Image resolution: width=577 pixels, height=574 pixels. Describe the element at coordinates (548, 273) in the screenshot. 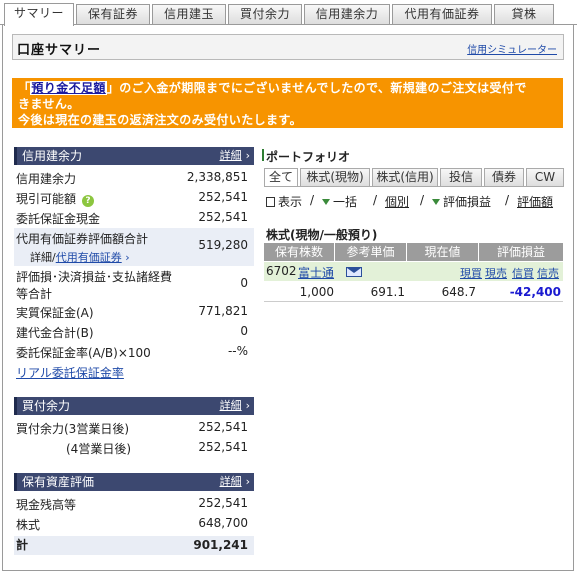

I see `margin-sell-link: 信売` at that location.